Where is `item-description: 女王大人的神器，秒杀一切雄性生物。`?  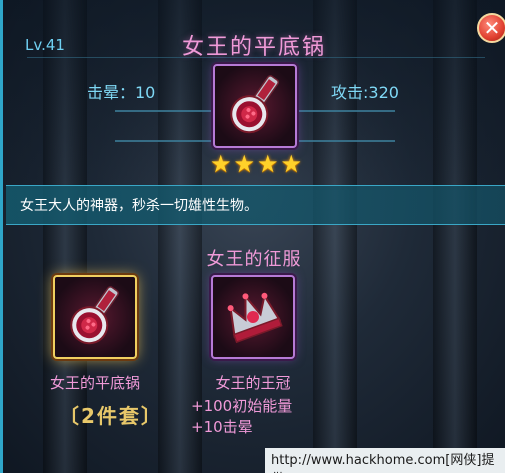
item-description: 女王大人的神器，秒杀一切雄性生物。 is located at coordinates (139, 206).